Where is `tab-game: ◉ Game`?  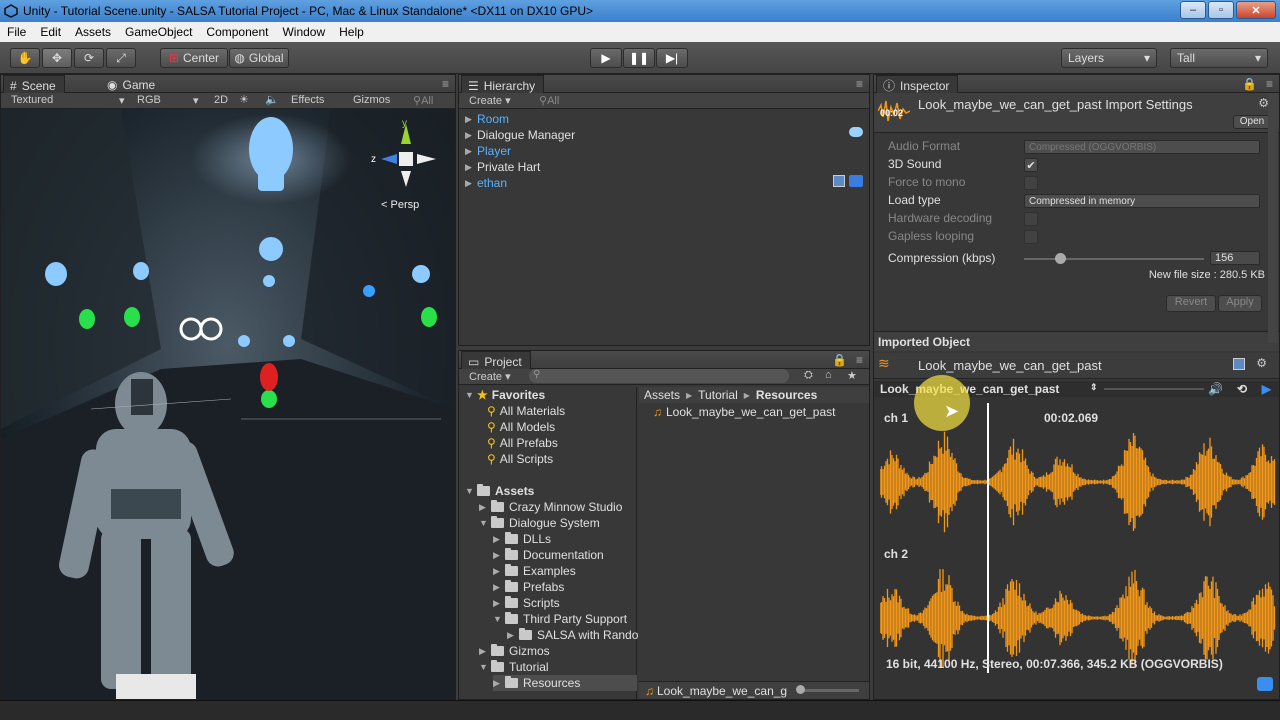
tab-game: ◉ Game is located at coordinates (132, 84).